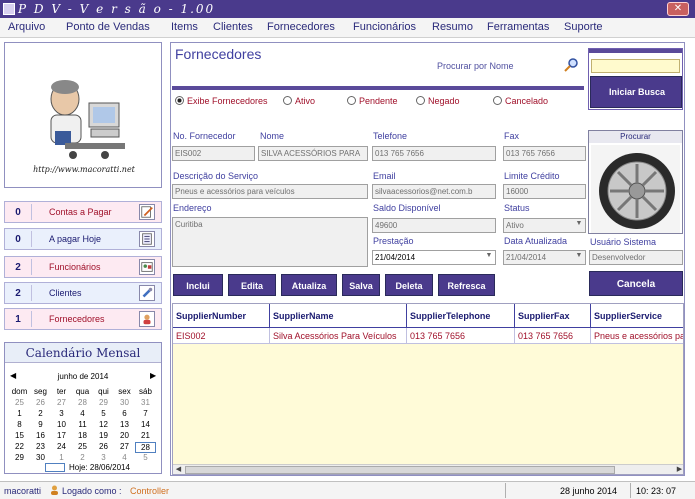 The image size is (695, 499). I want to click on calendar-day: 7, so click(145, 413).